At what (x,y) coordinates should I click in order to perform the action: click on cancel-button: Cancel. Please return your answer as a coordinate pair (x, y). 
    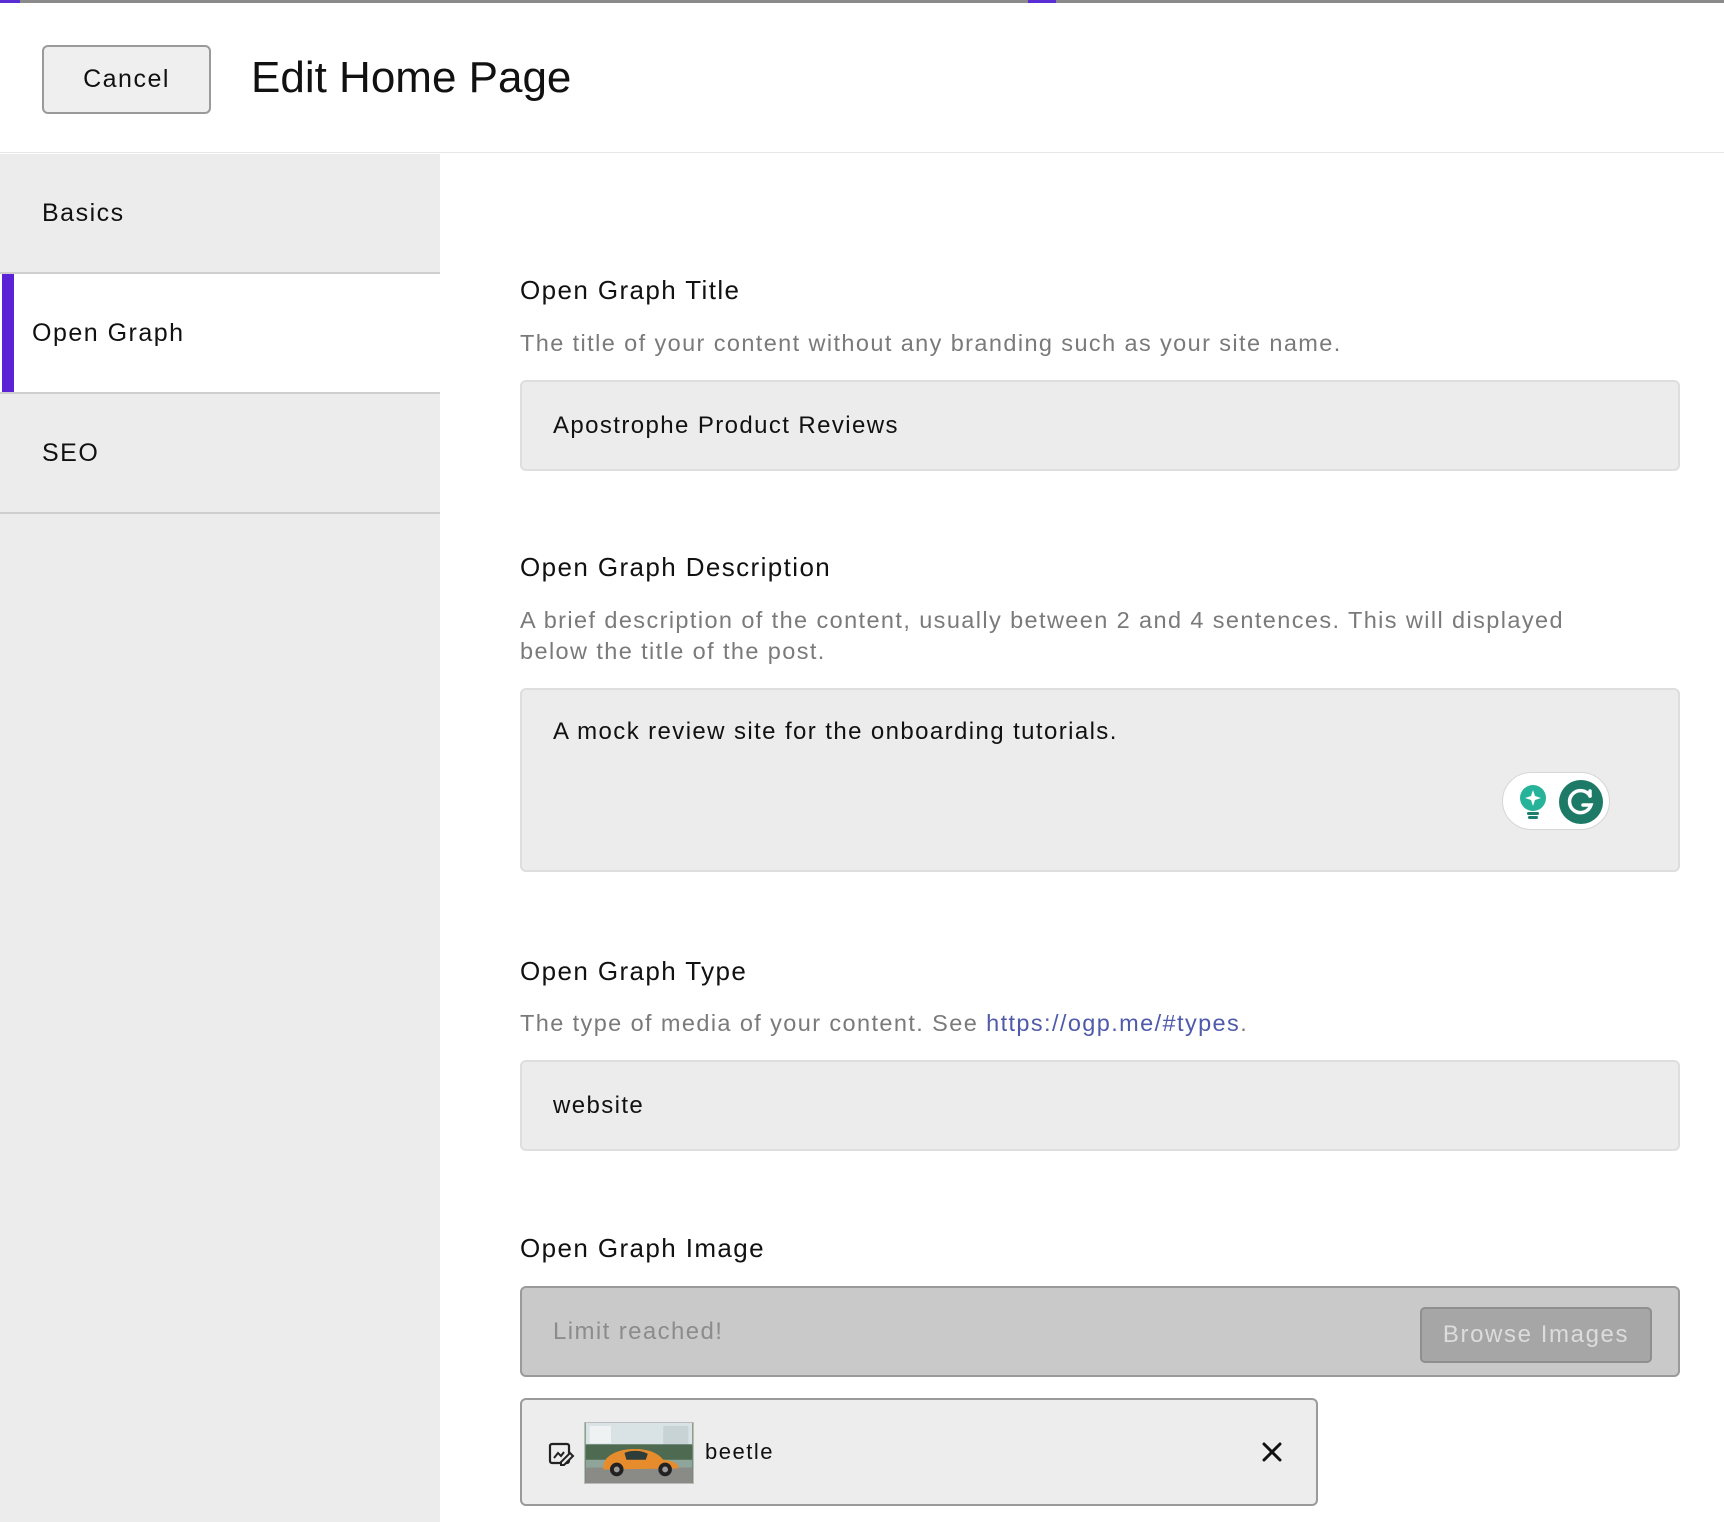
    Looking at the image, I should click on (126, 79).